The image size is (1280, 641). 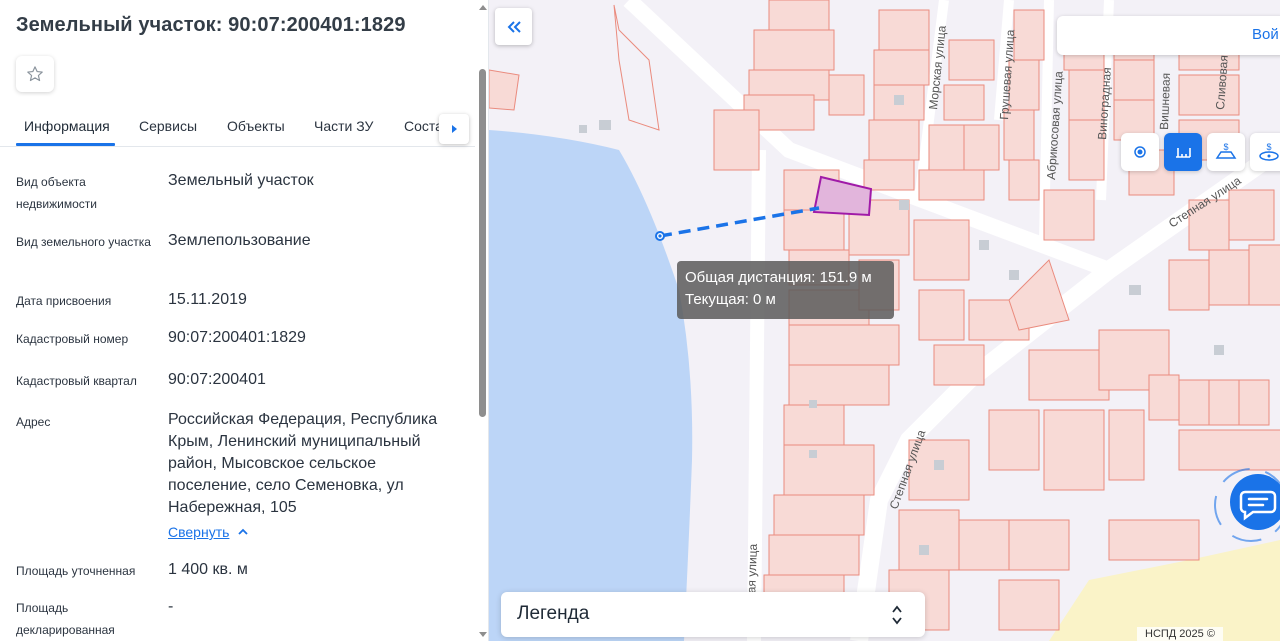 What do you see at coordinates (785, 290) in the screenshot?
I see `measure-tooltip: Общая дистанция: 151.9 м Текущая: 0 м` at bounding box center [785, 290].